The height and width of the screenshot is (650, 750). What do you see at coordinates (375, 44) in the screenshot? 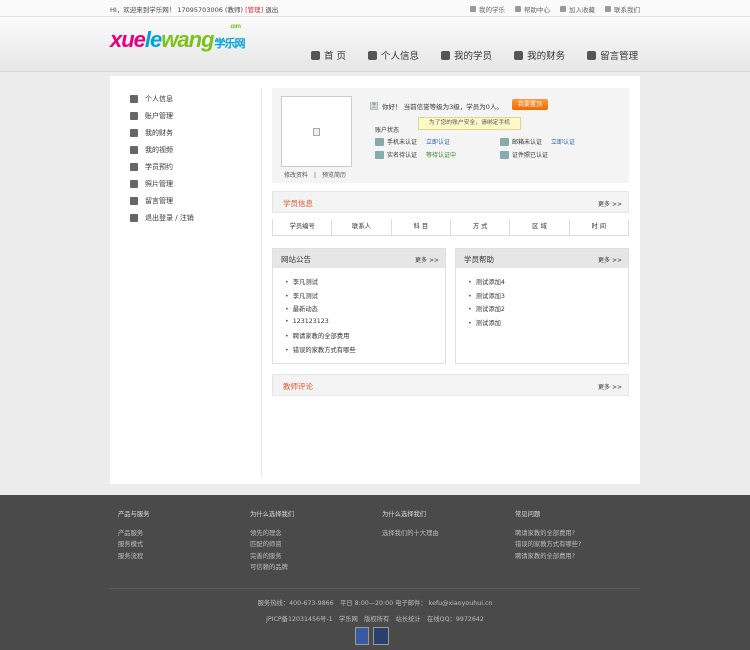
I see `site-header: xuelewang学乐网 .com 首 页 个人信息 我的学员 我的财务 留言管理` at bounding box center [375, 44].